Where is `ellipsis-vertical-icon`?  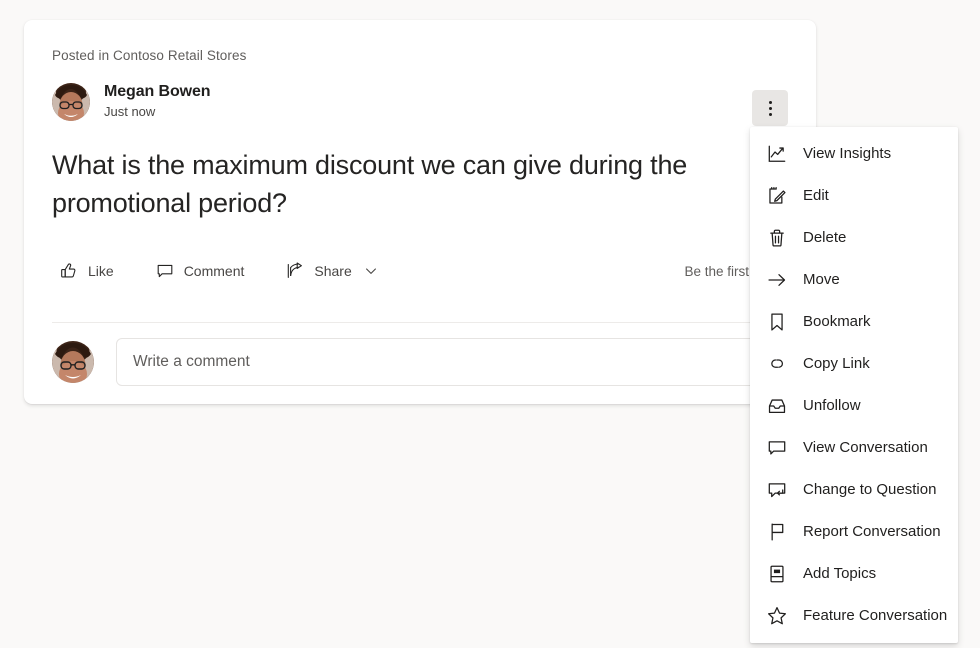
ellipsis-vertical-icon is located at coordinates (770, 108).